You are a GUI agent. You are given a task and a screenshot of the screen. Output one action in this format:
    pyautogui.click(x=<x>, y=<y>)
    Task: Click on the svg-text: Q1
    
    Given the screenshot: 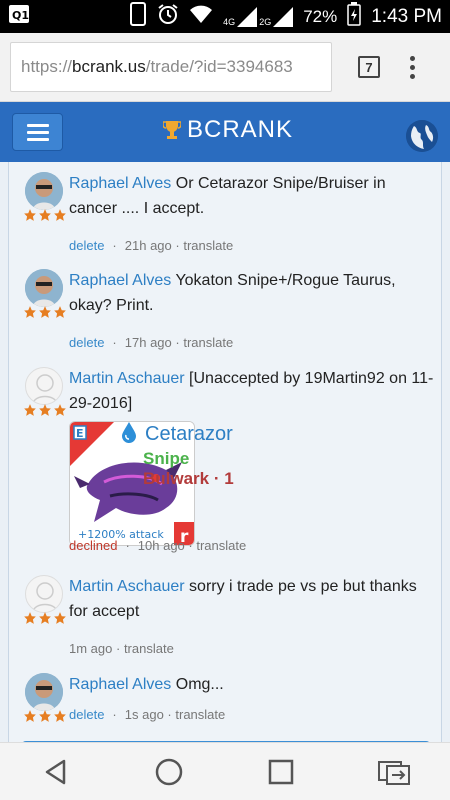 What is the action you would take?
    pyautogui.click(x=20, y=15)
    